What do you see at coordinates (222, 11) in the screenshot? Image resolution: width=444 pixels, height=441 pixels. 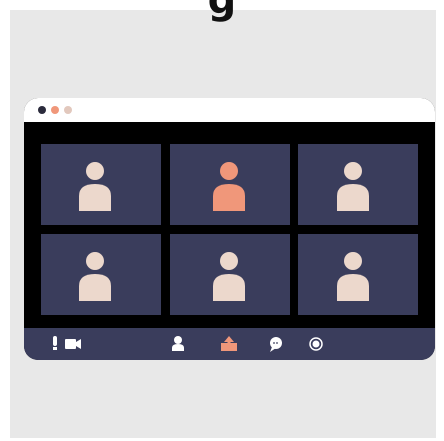 I see `partial-title-text: g` at bounding box center [222, 11].